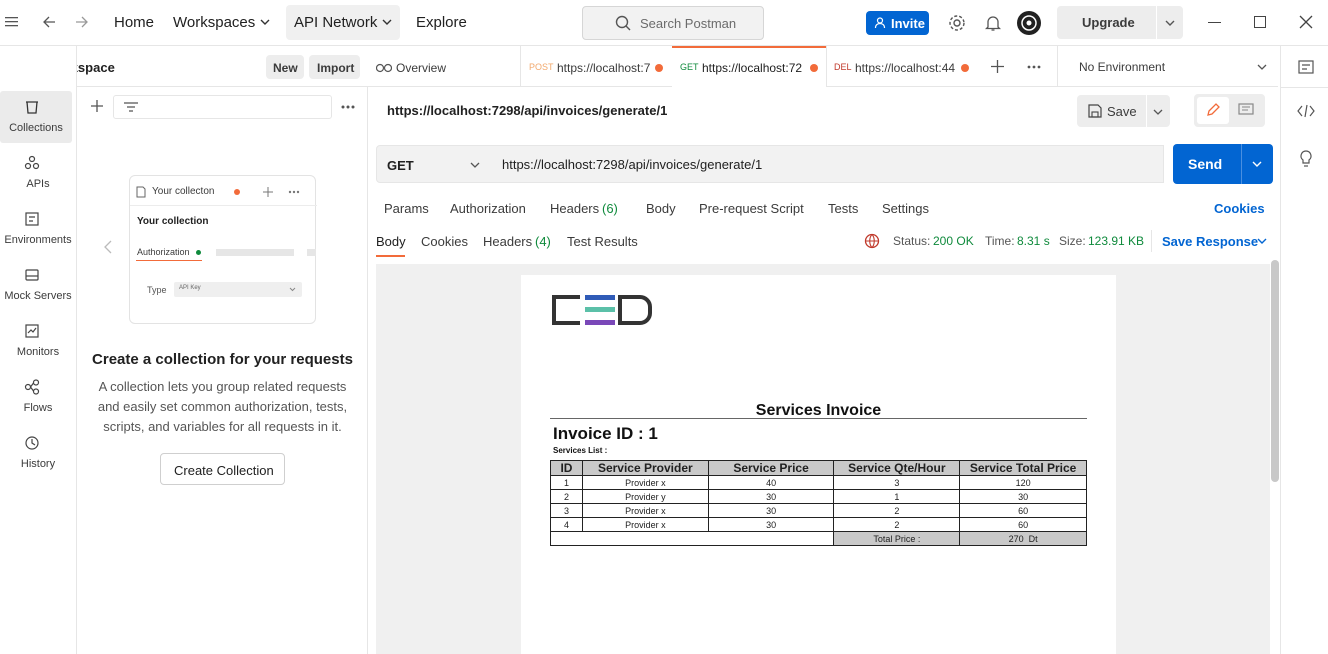 The width and height of the screenshot is (1328, 654). I want to click on gear-icon, so click(957, 23).